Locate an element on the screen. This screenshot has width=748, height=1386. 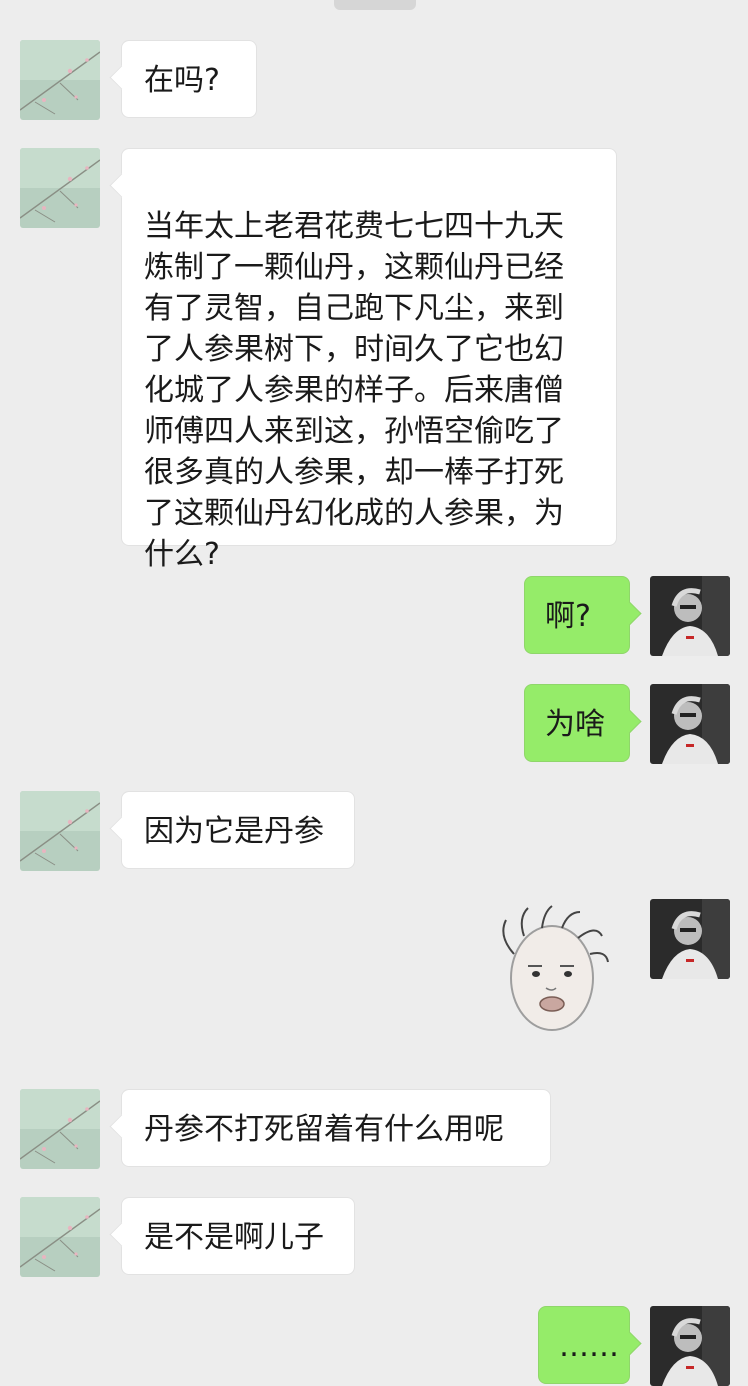
message-text: 为啥 is located at coordinates (575, 724).